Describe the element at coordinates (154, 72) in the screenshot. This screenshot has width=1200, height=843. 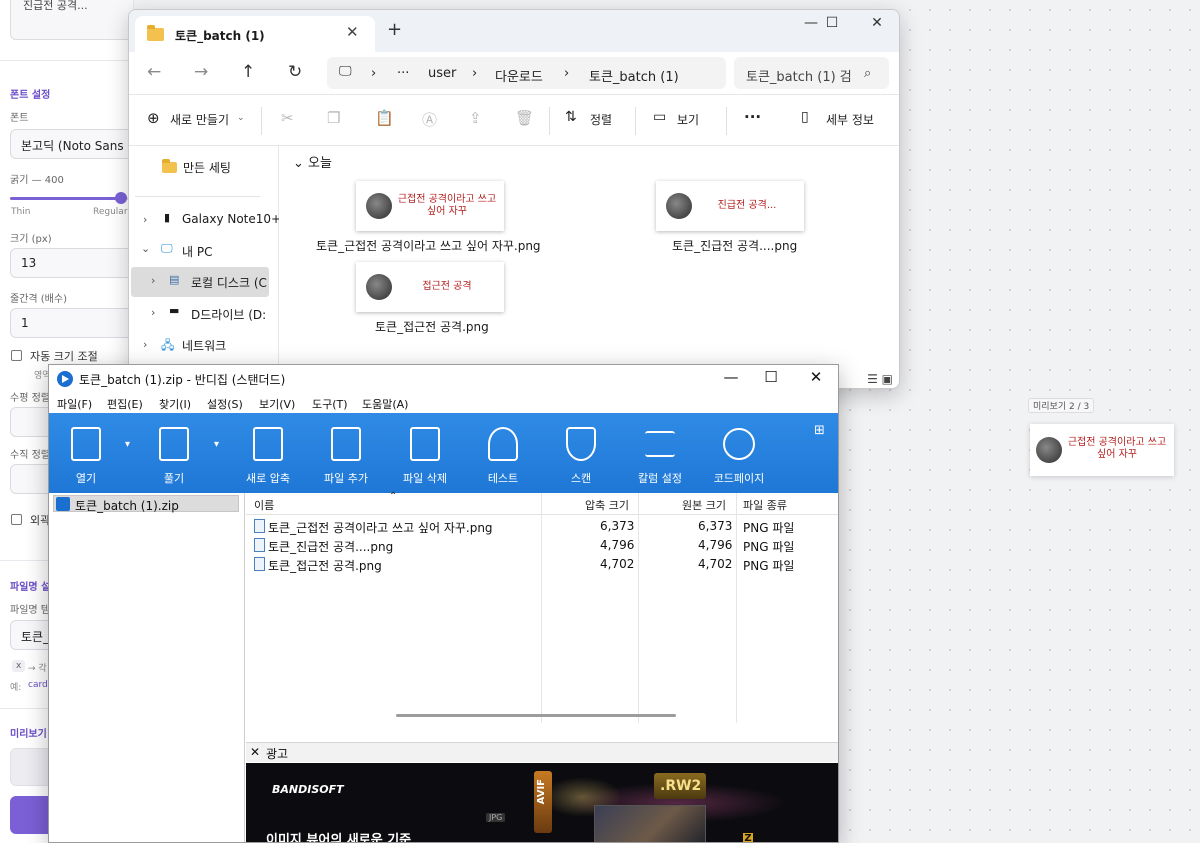
I see `back-arrow-icon: ←` at that location.